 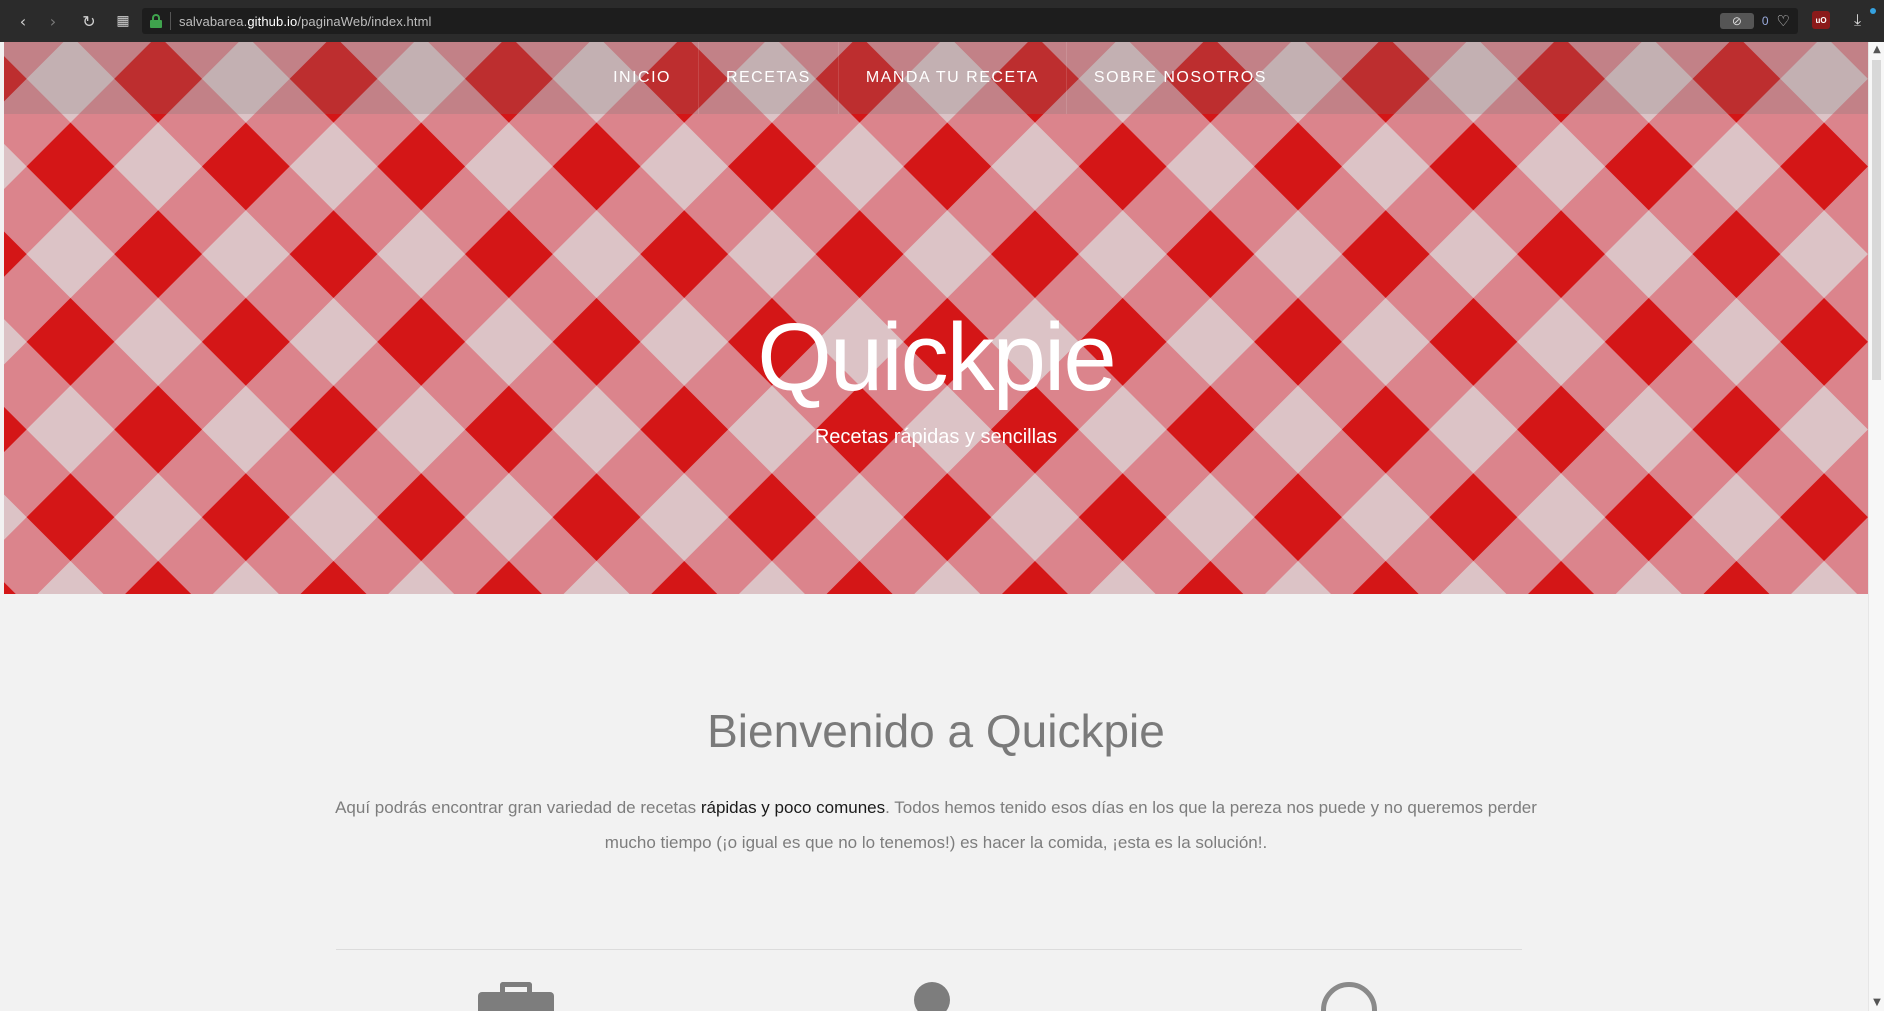 I want to click on briefcase-icon, so click(x=516, y=996).